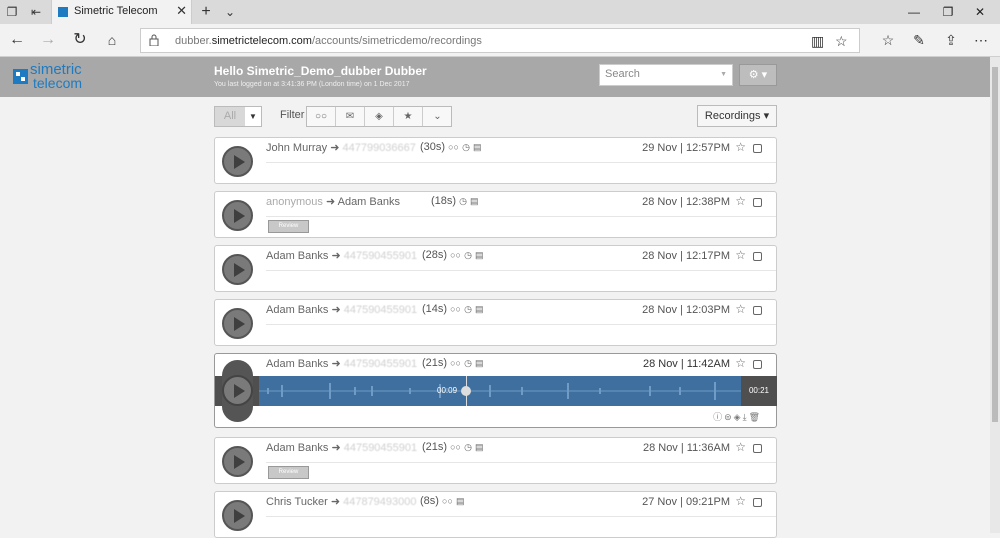 The image size is (1000, 538). Describe the element at coordinates (379, 116) in the screenshot. I see `tag-filter-icon: ◈` at that location.